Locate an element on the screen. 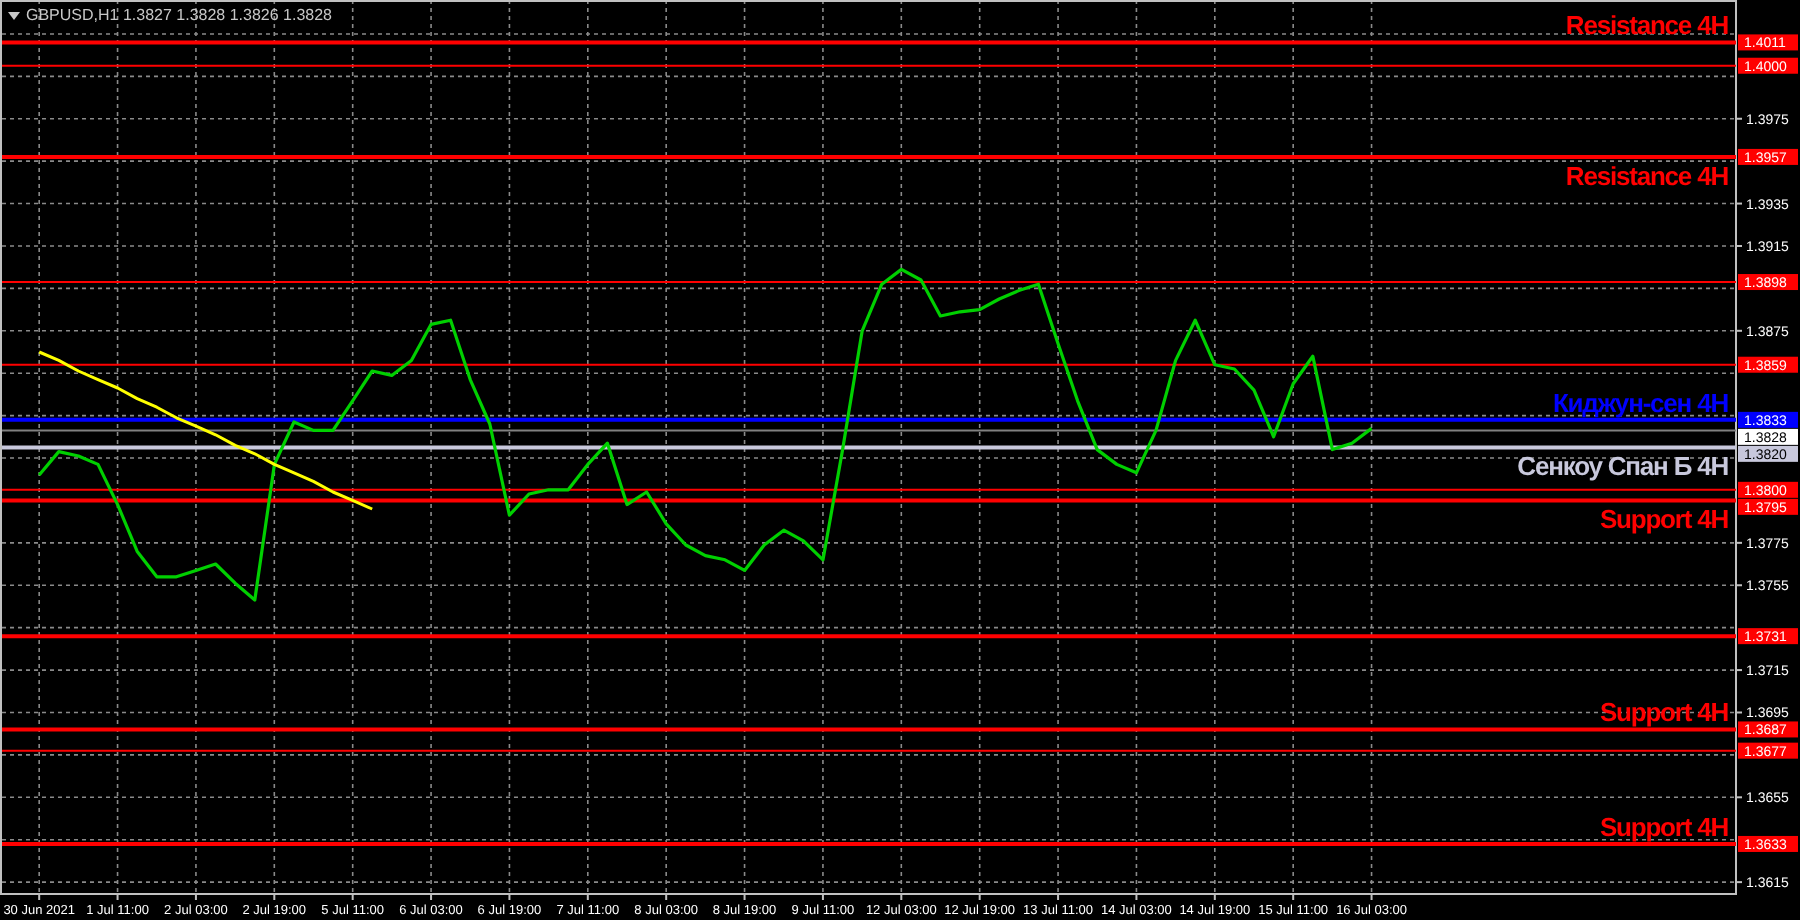 The height and width of the screenshot is (920, 1800). triangle-icon is located at coordinates (14, 16).